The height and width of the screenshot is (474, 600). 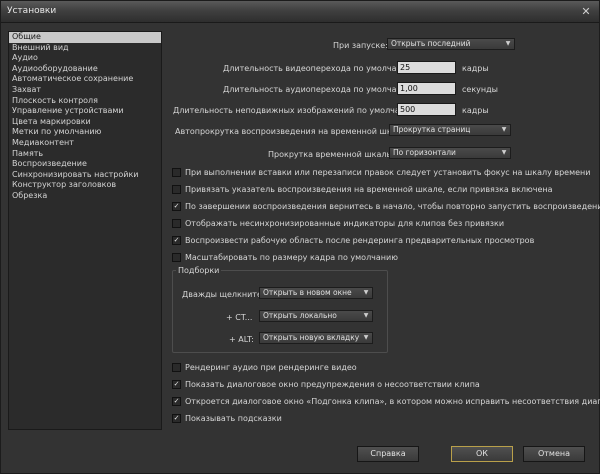 I want to click on timeline-scroll-dropdown-value: По горизонтали, so click(x=424, y=152).